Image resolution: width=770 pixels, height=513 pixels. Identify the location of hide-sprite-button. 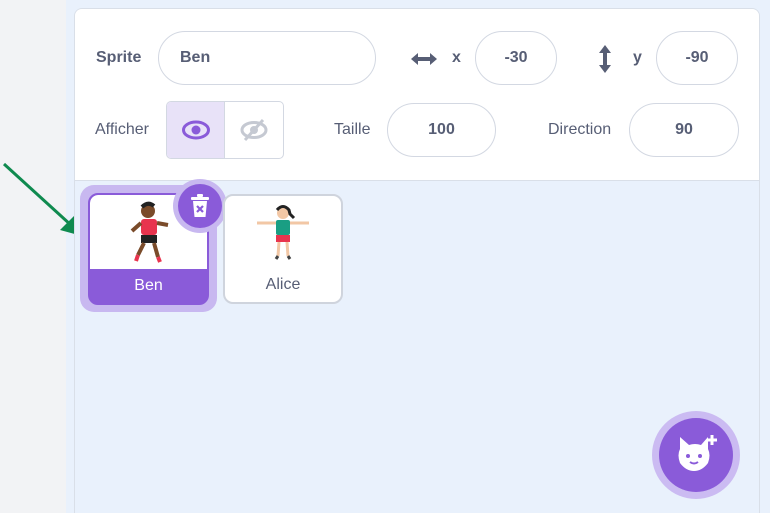
(254, 130).